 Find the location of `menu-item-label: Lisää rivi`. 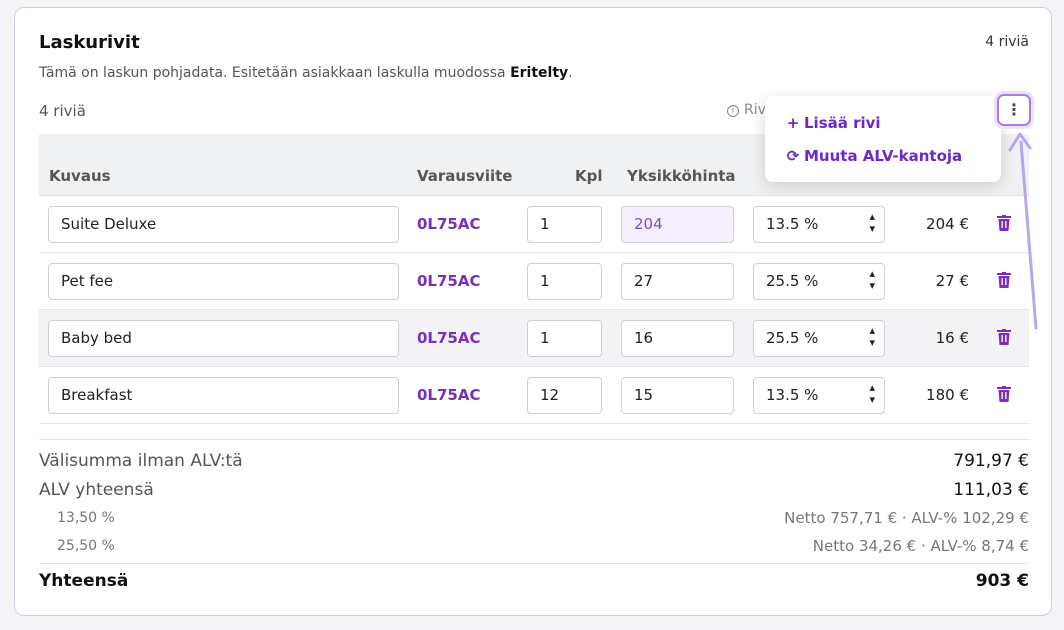

menu-item-label: Lisää rivi is located at coordinates (842, 123).